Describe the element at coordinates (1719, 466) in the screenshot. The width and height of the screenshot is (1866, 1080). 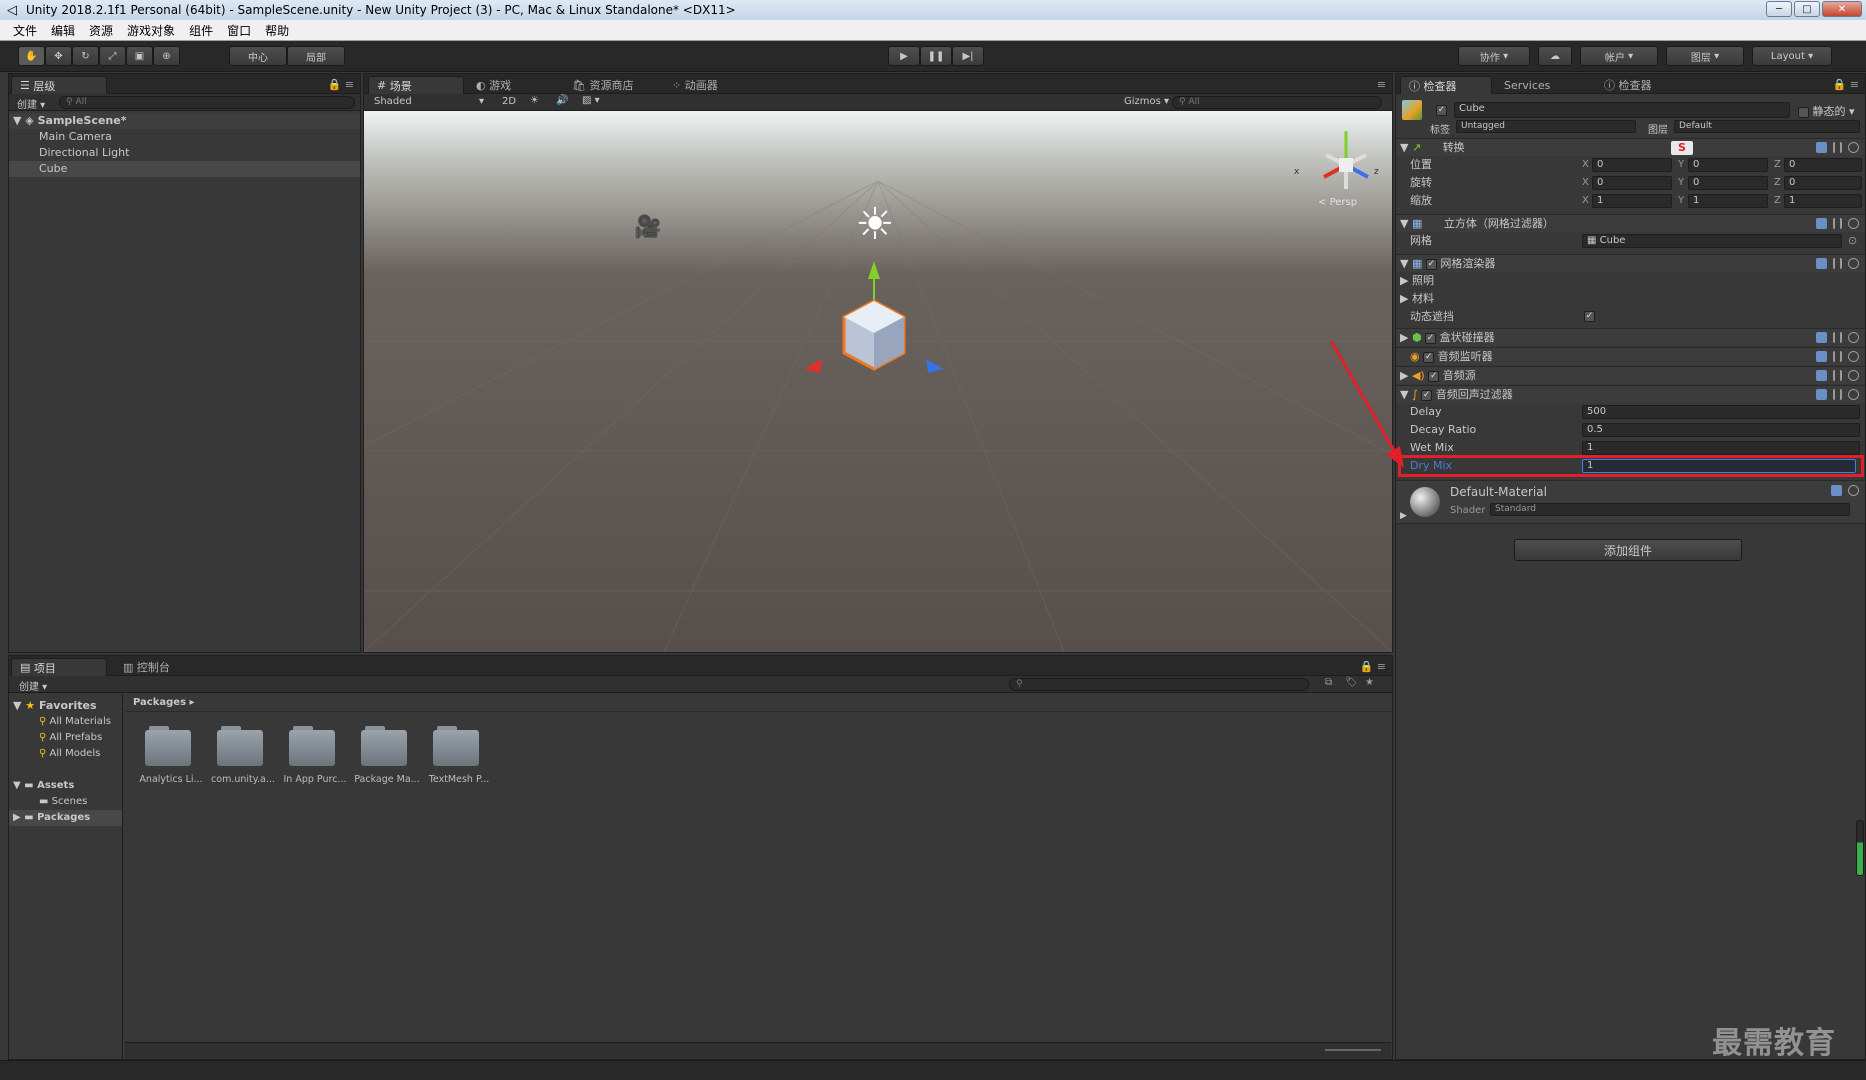
I see `dry-mix-field: 1` at that location.